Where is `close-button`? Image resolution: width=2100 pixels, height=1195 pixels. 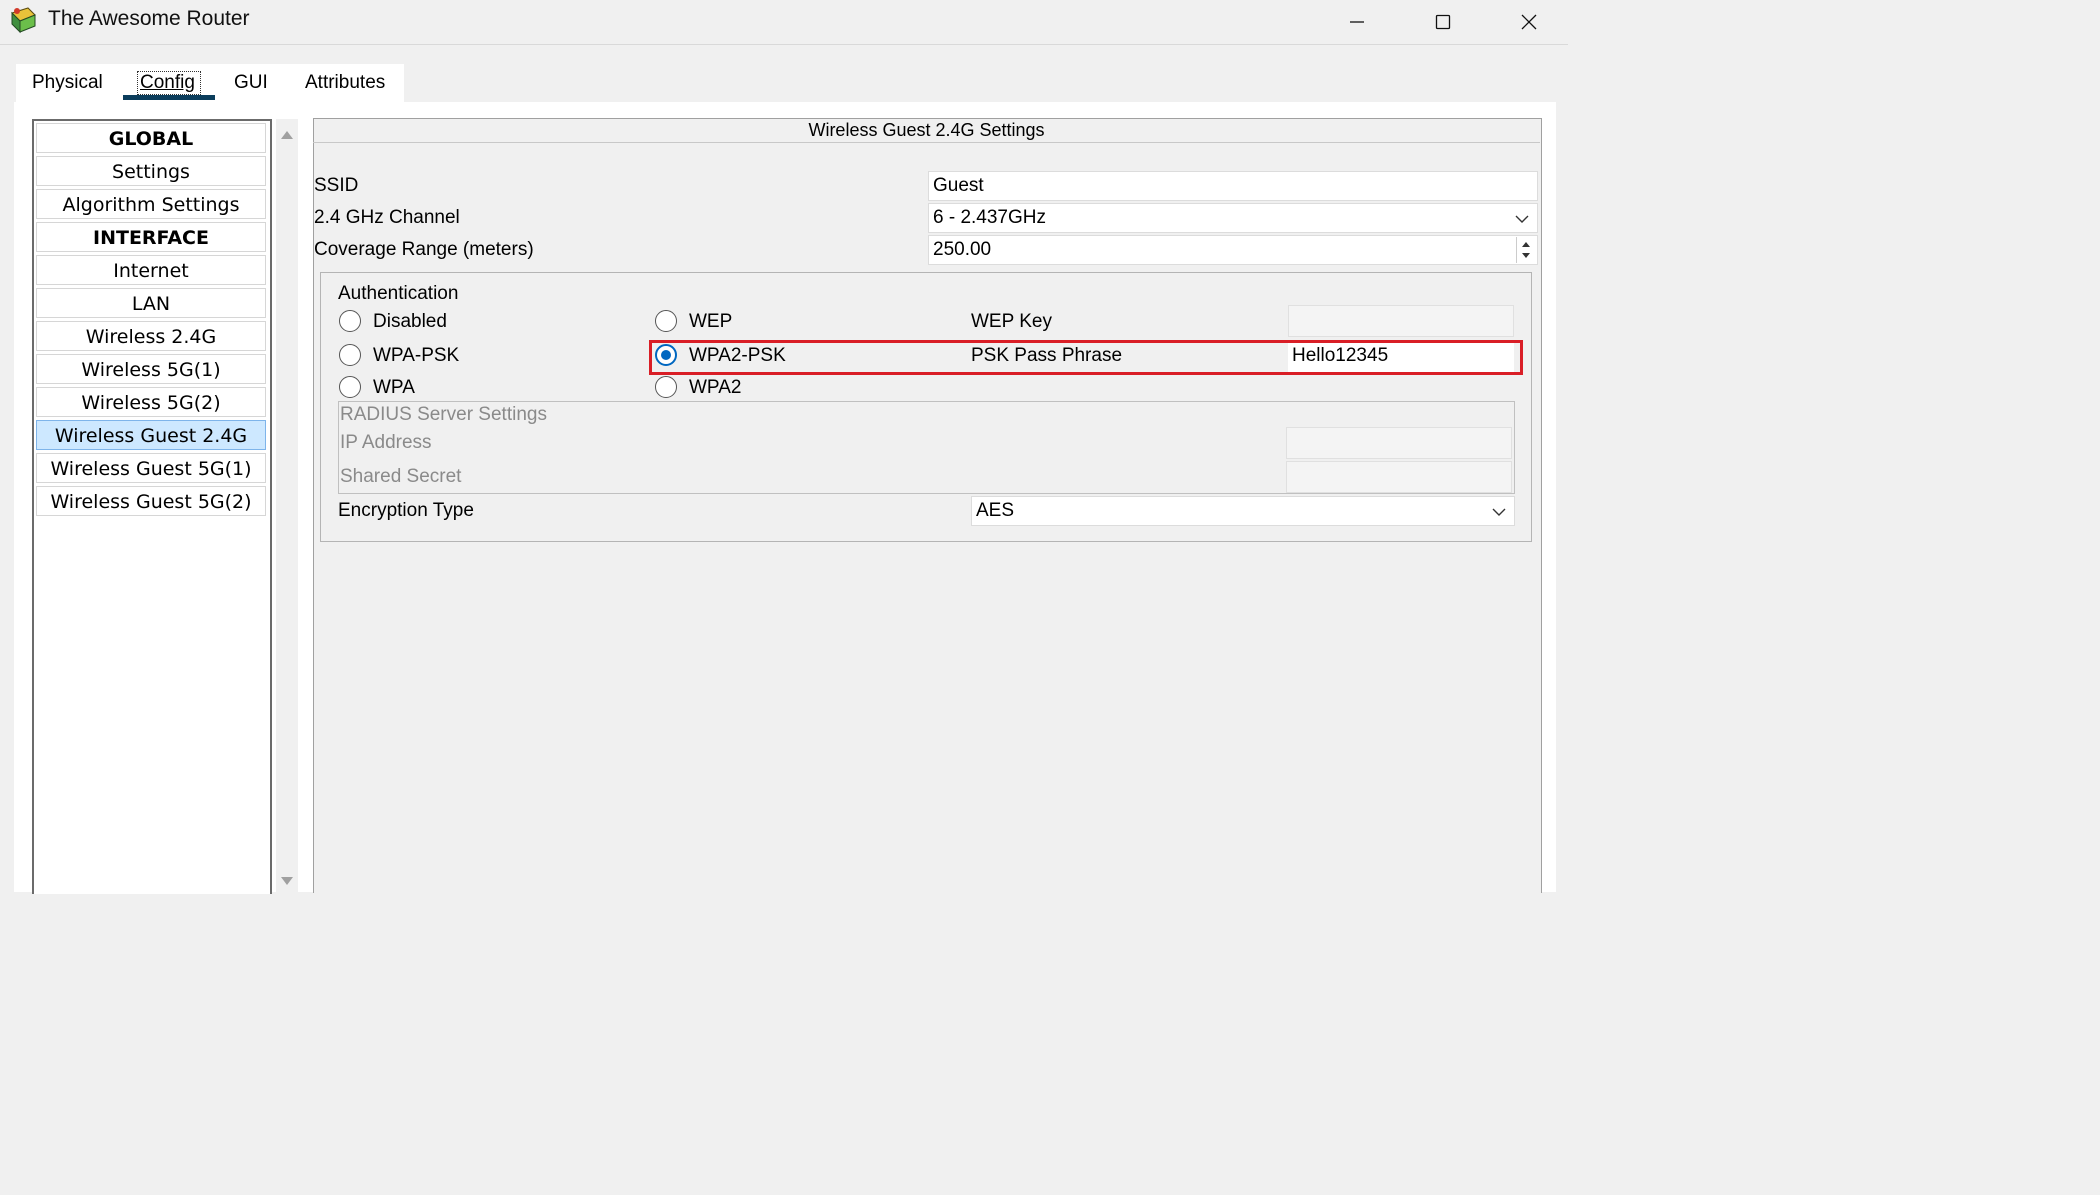
close-button is located at coordinates (1529, 22).